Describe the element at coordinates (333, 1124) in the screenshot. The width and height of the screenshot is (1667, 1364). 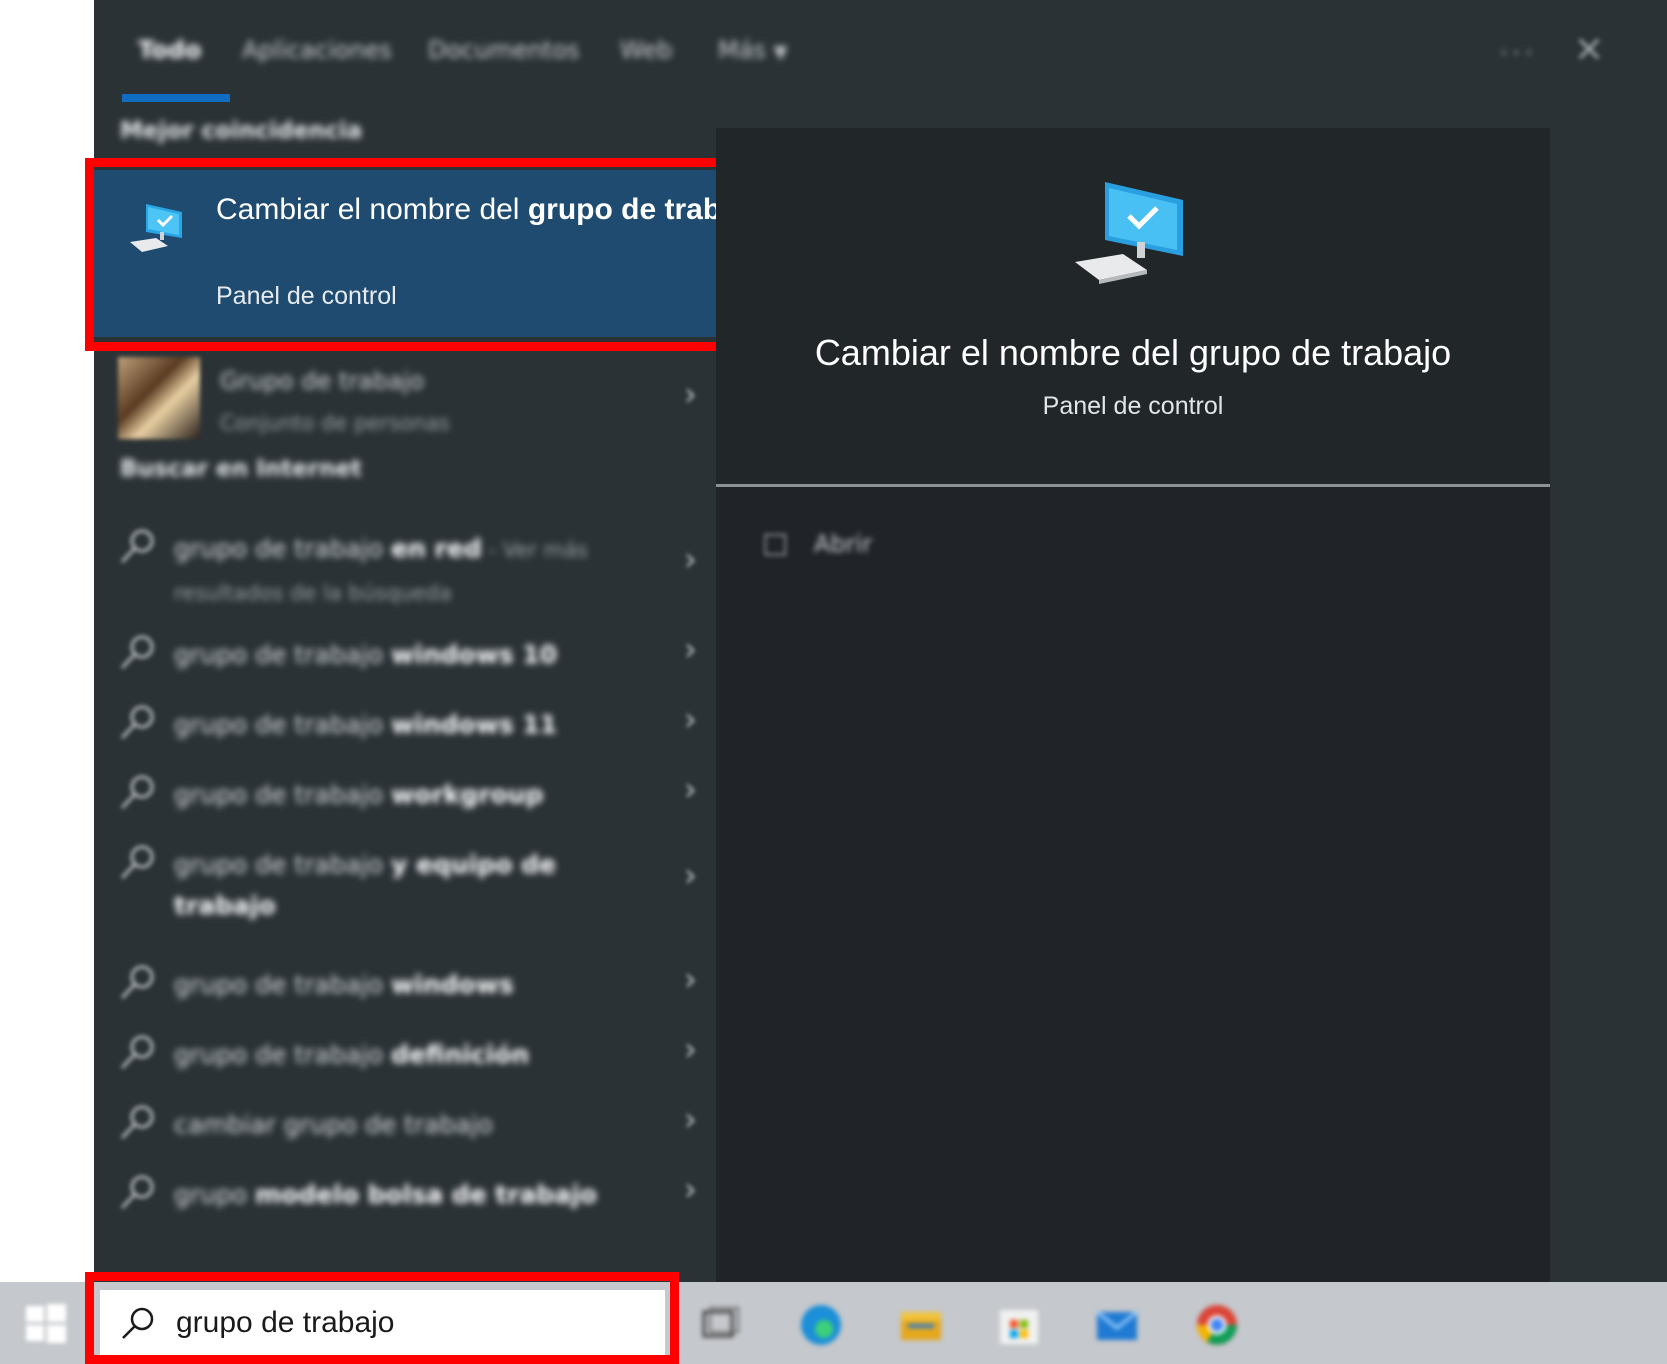
I see `web-result-plain: cambiar grupo de trabajo` at that location.